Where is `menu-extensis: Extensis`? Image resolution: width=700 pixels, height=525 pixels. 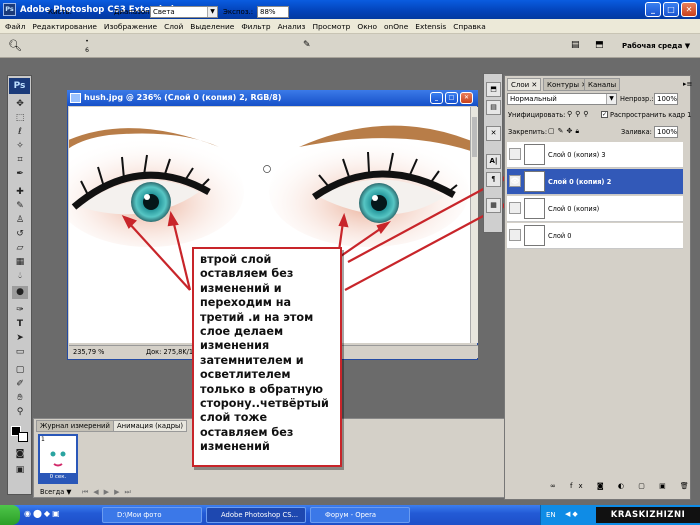 menu-extensis: Extensis is located at coordinates (430, 26).